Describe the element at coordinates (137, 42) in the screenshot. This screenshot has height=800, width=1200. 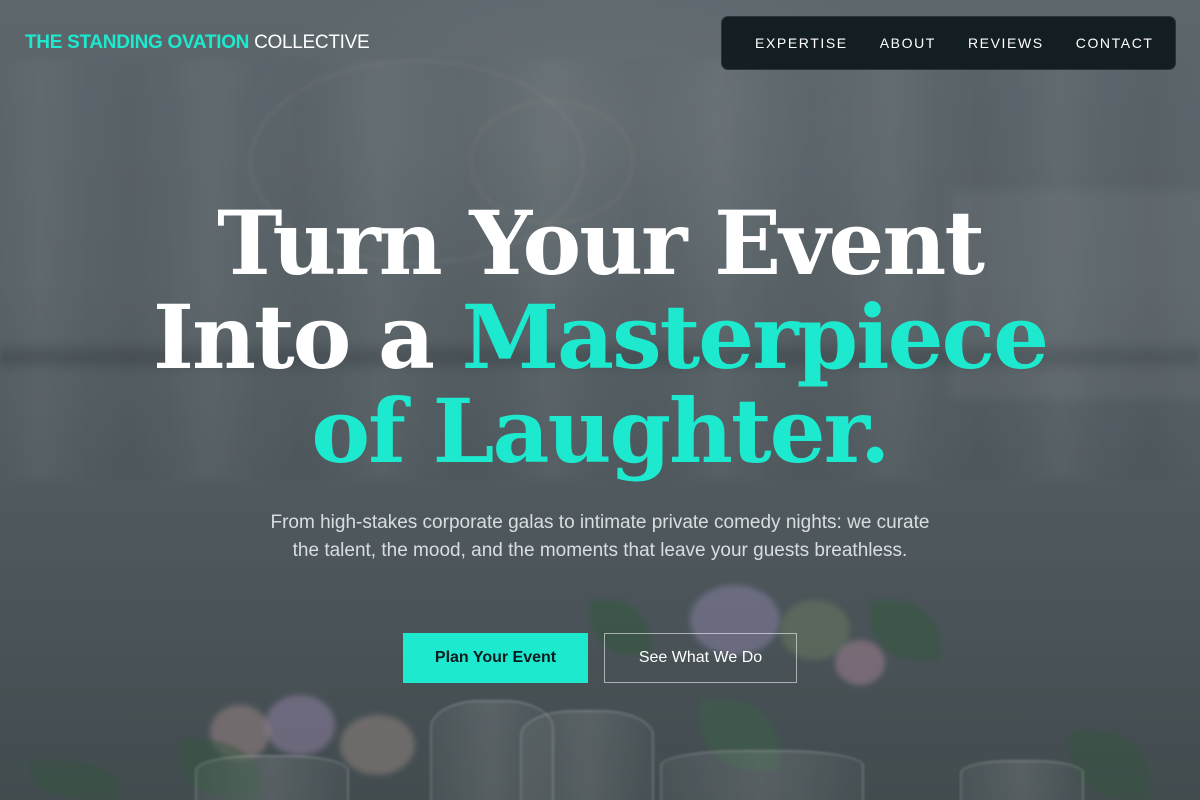
I see `brand-name-accent: THE STANDING OVATION` at that location.